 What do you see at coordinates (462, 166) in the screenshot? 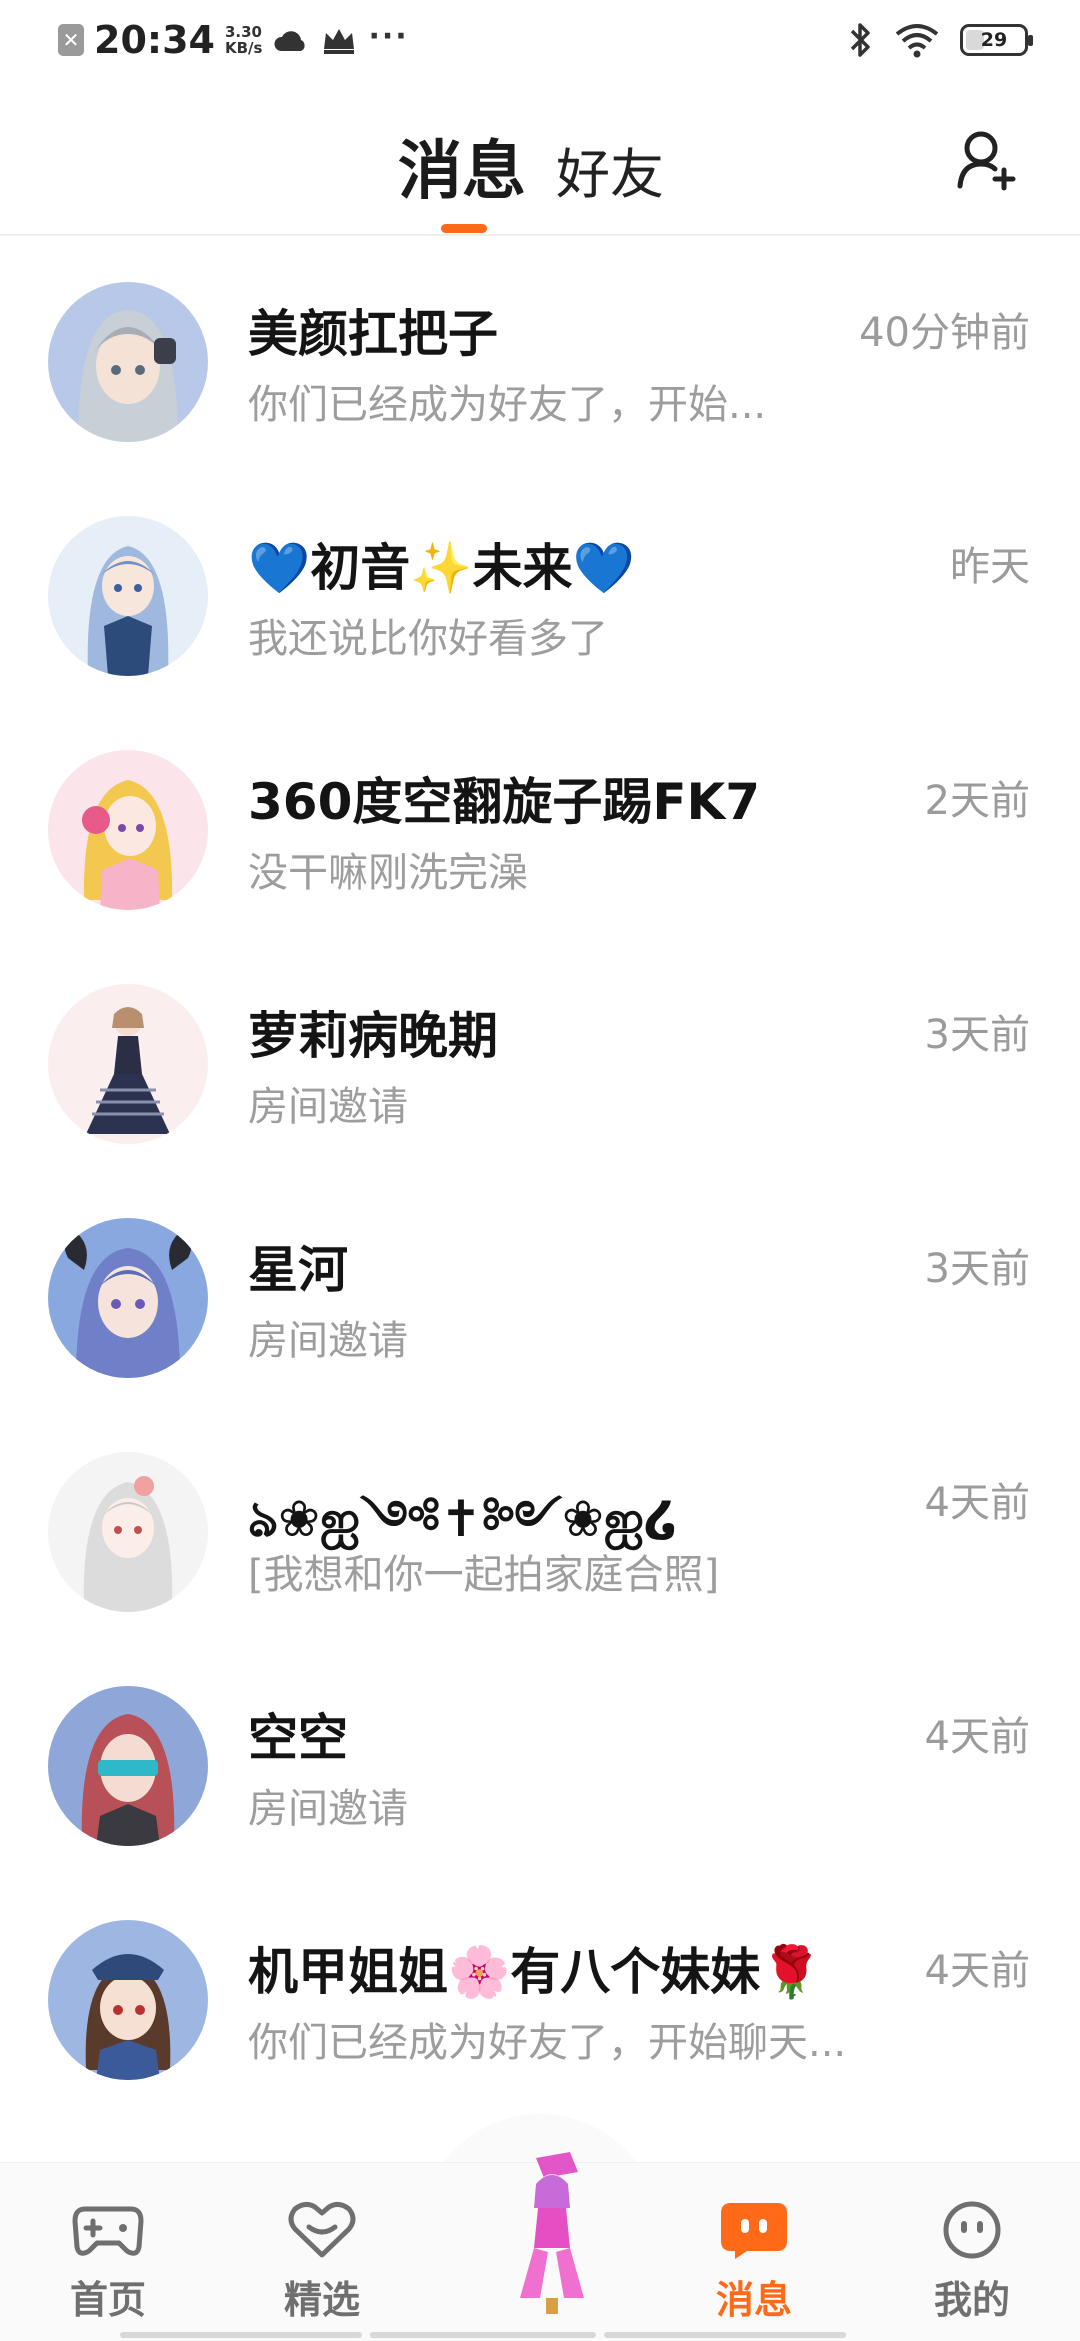
I see `tab-messages: 消息` at bounding box center [462, 166].